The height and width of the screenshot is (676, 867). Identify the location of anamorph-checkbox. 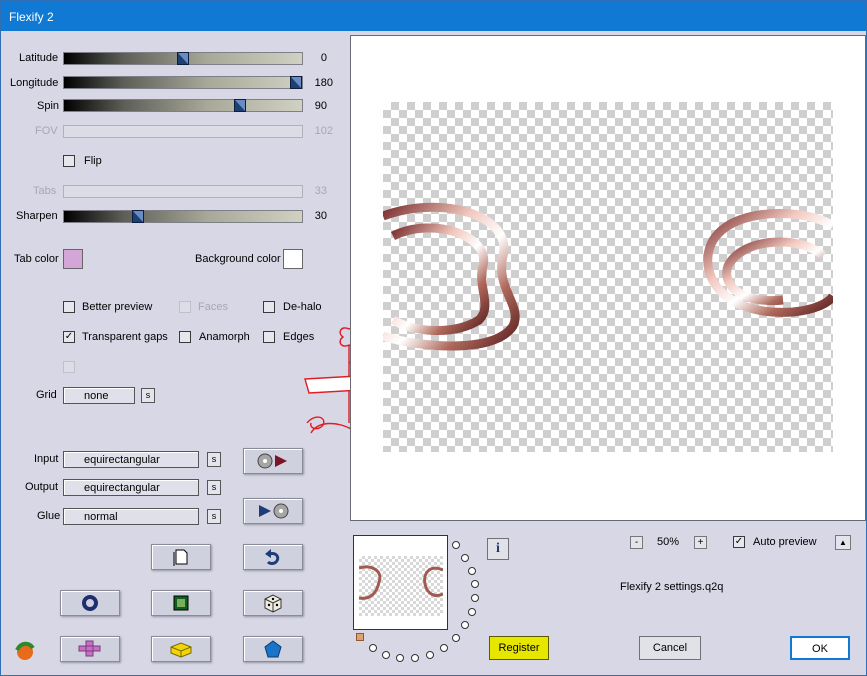
(185, 337).